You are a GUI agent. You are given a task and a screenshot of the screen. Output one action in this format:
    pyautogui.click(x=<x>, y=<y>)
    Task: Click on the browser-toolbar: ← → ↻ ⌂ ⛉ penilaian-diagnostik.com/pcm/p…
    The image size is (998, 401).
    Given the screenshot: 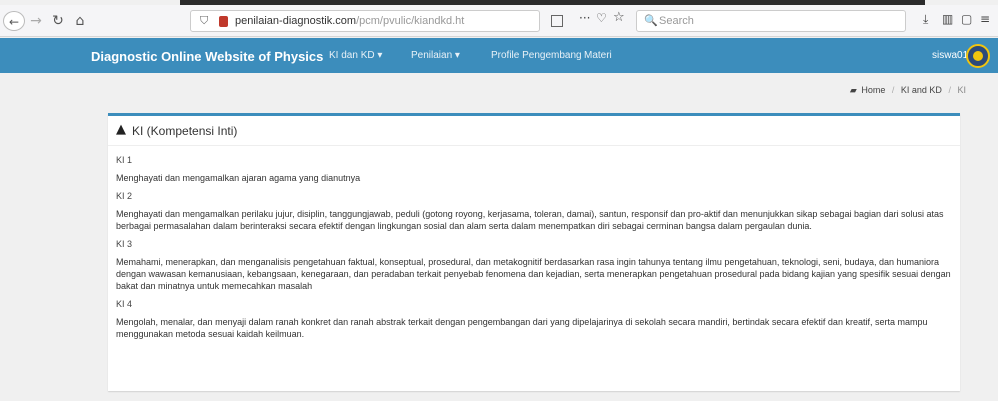 What is the action you would take?
    pyautogui.click(x=499, y=21)
    